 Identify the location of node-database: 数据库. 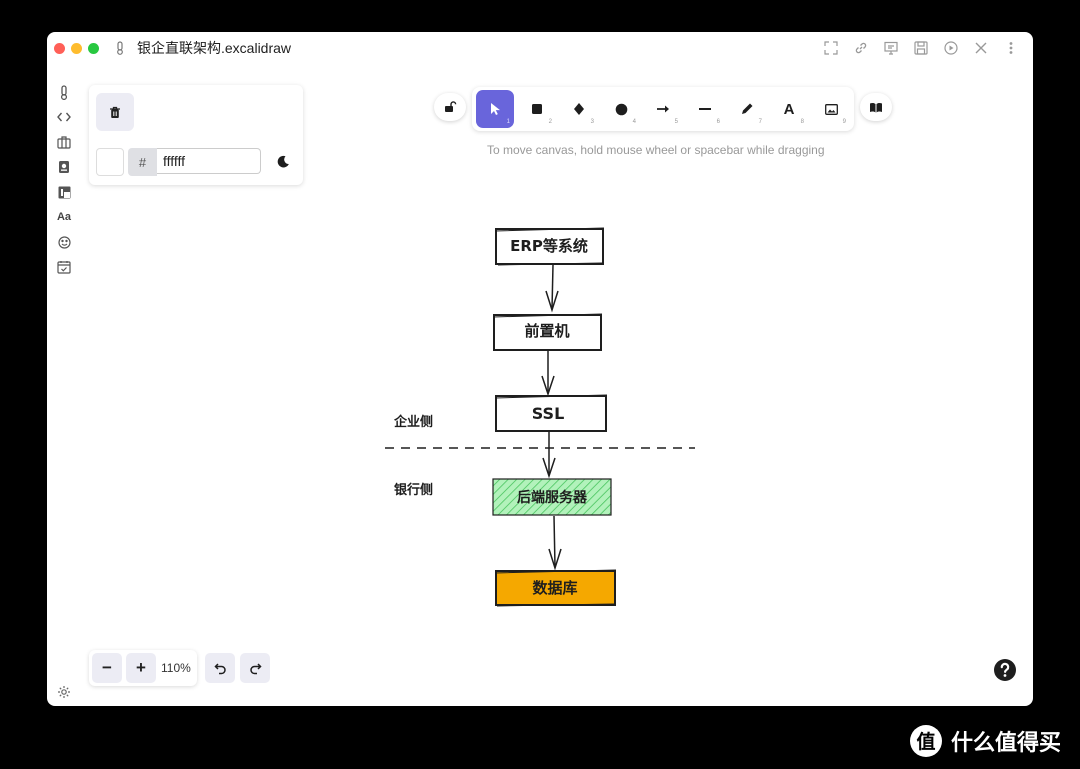
(555, 588).